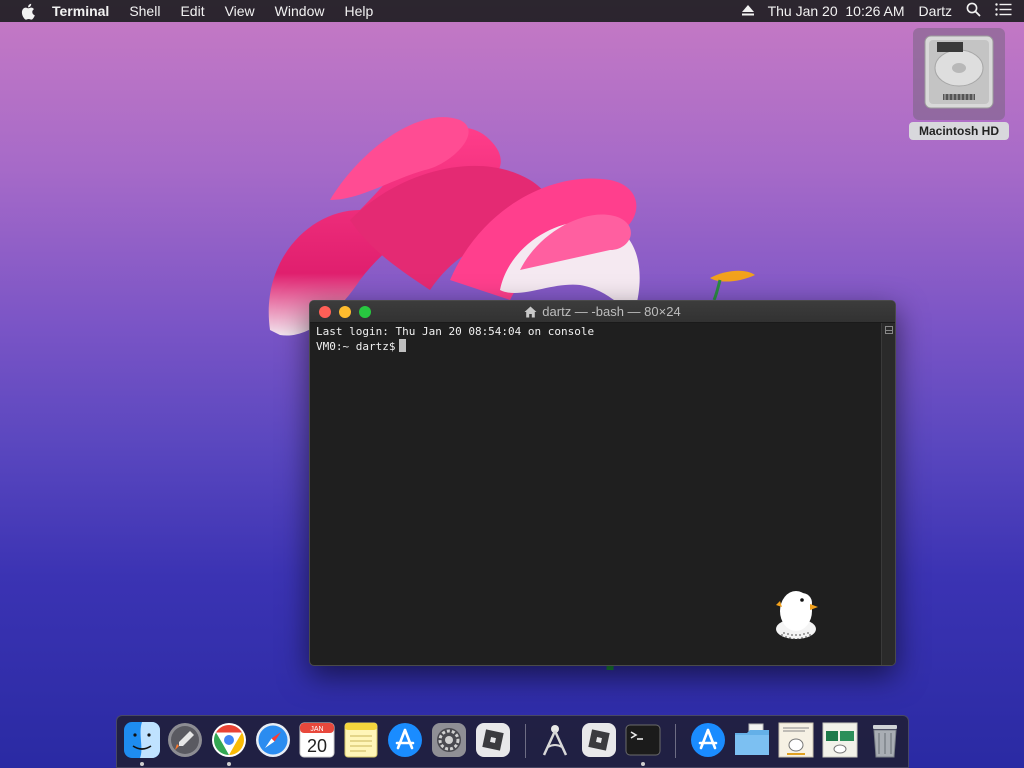 This screenshot has height=768, width=1024. I want to click on dock-item-safari, so click(273, 740).